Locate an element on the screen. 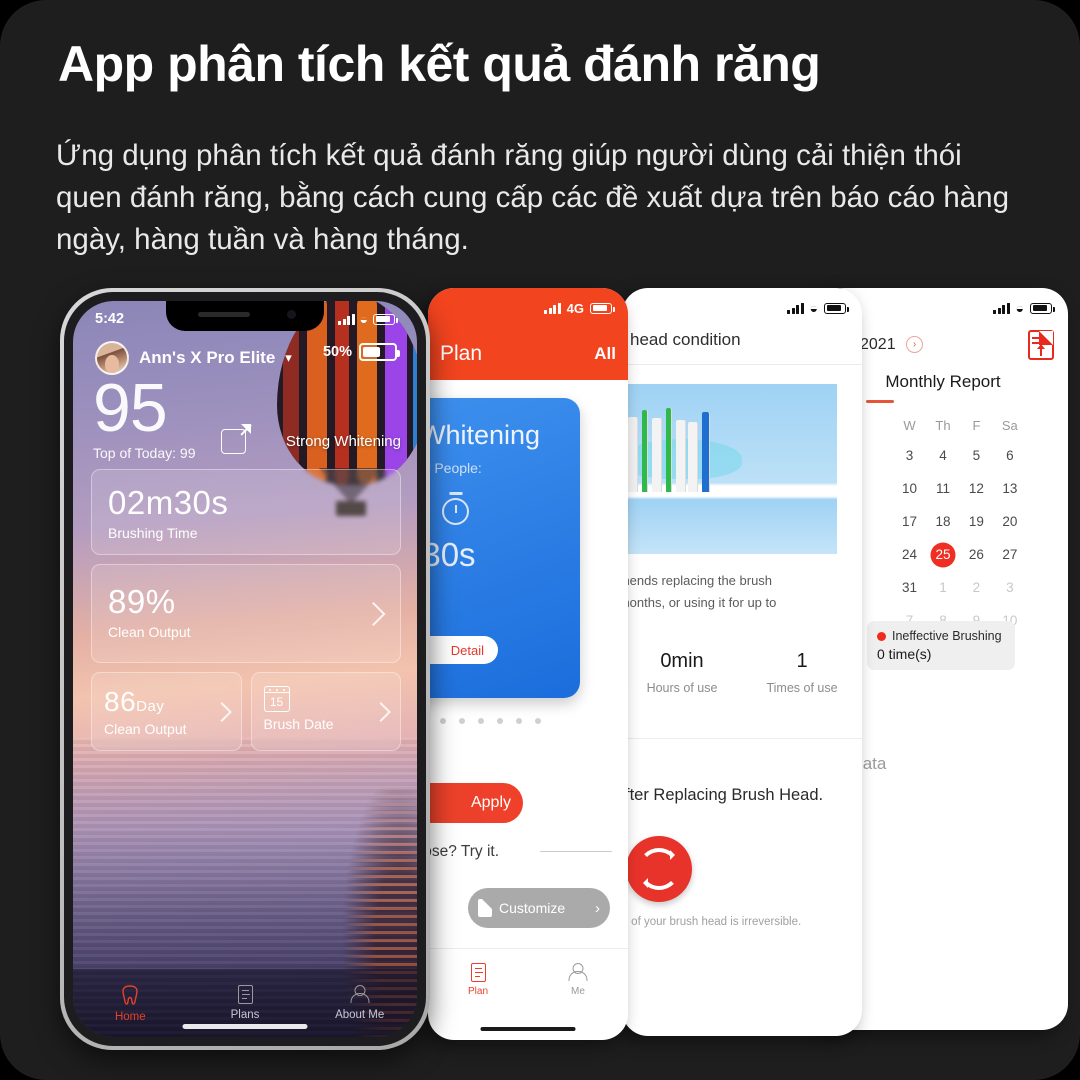  weekday-cell: F is located at coordinates (976, 425).